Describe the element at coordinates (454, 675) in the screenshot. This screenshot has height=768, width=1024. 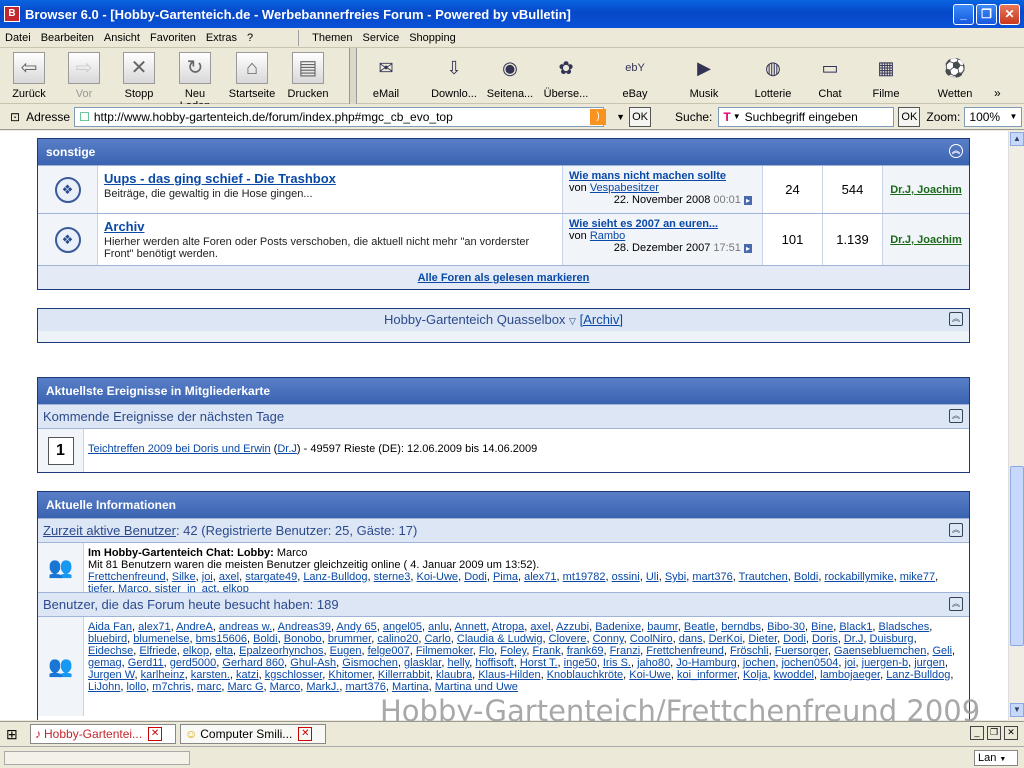
I see `user-link: klaubra` at that location.